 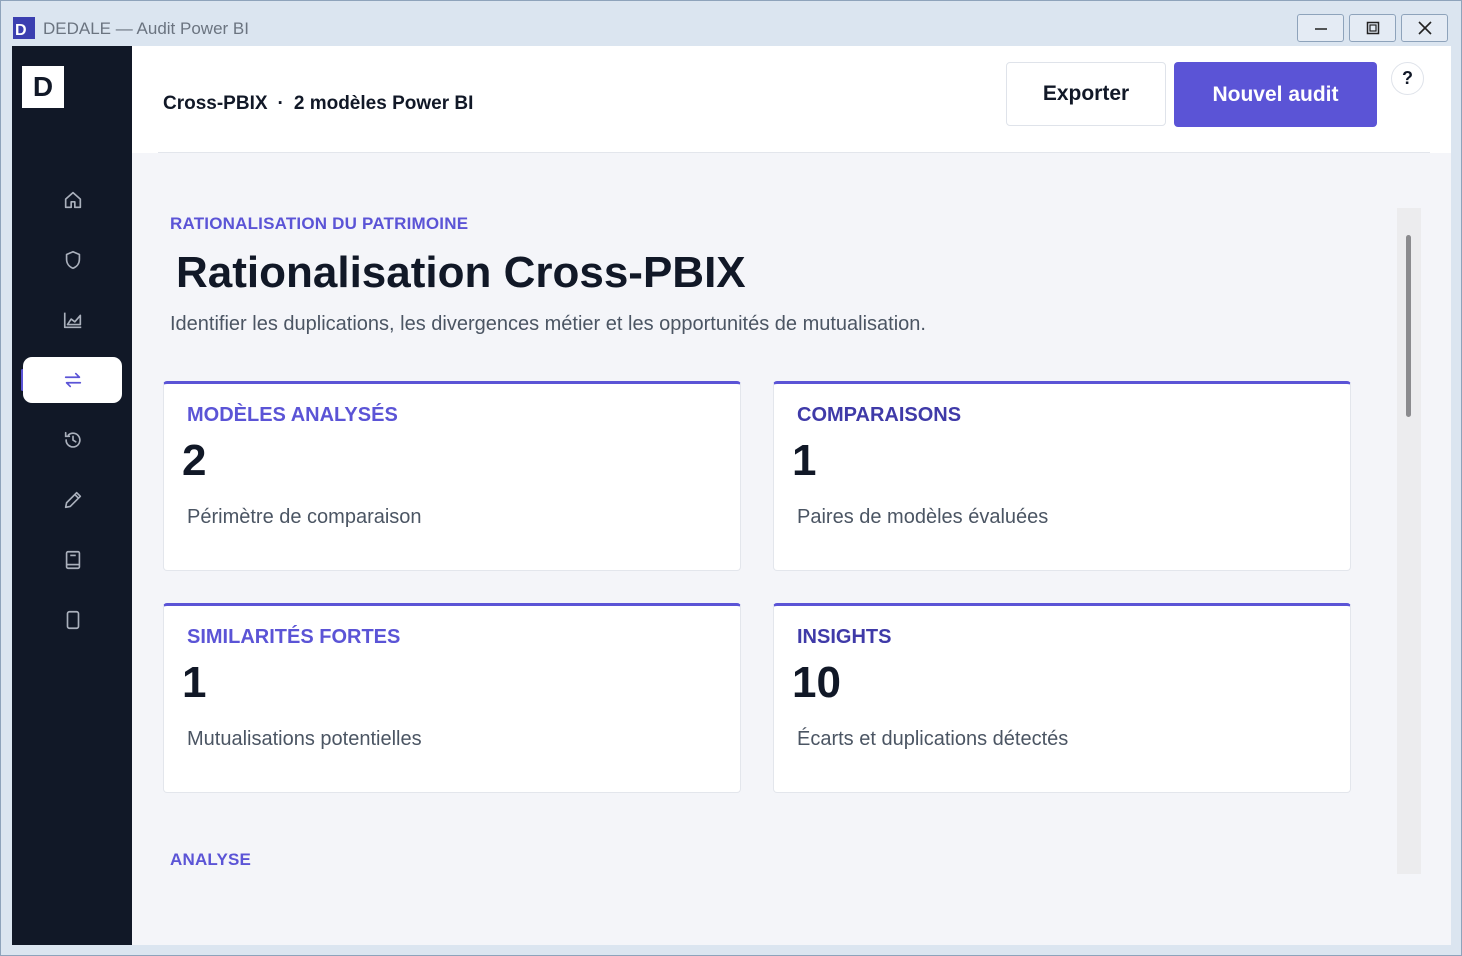 What do you see at coordinates (816, 682) in the screenshot?
I see `kpi-value: 10` at bounding box center [816, 682].